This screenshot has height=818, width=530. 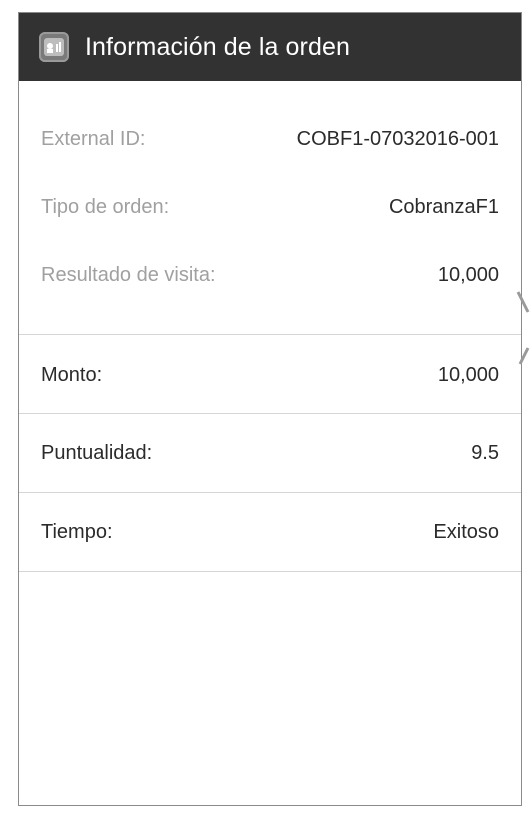 What do you see at coordinates (270, 275) in the screenshot?
I see `row-resultado-visita: Resultado de visita: 10,000` at bounding box center [270, 275].